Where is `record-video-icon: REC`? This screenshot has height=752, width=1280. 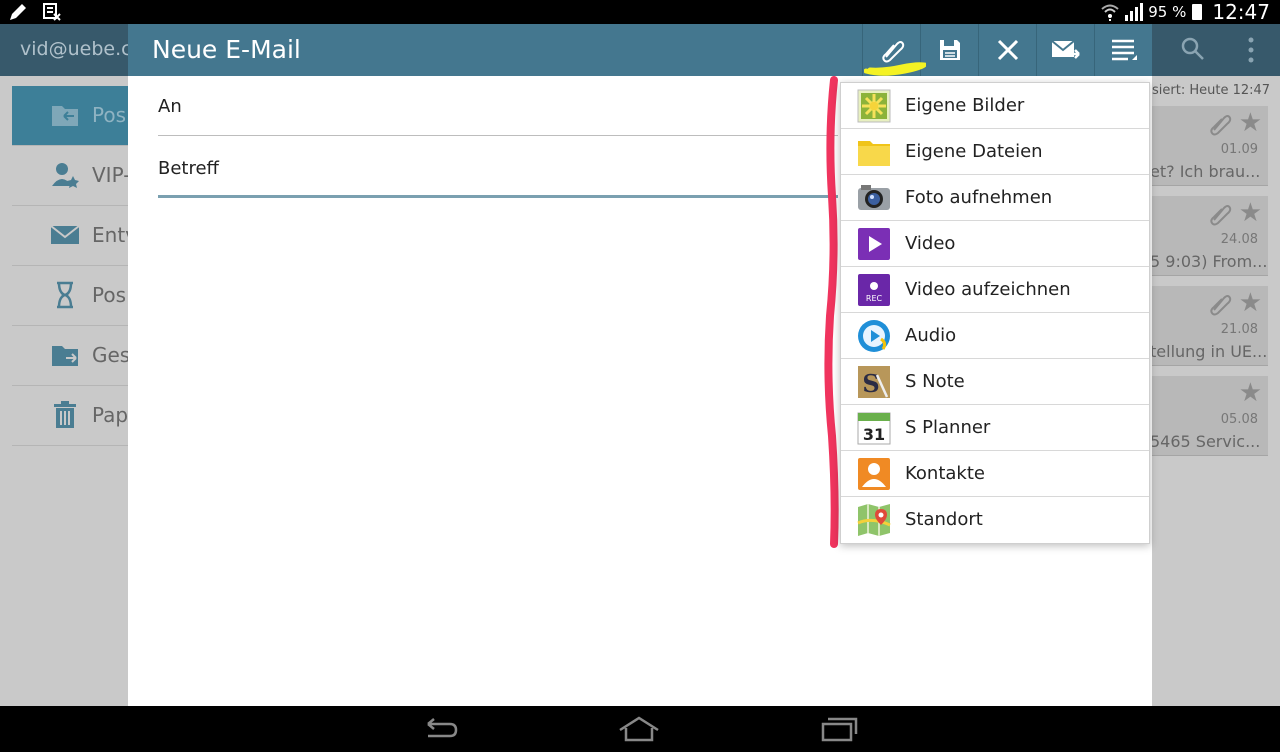
record-video-icon: REC is located at coordinates (874, 290).